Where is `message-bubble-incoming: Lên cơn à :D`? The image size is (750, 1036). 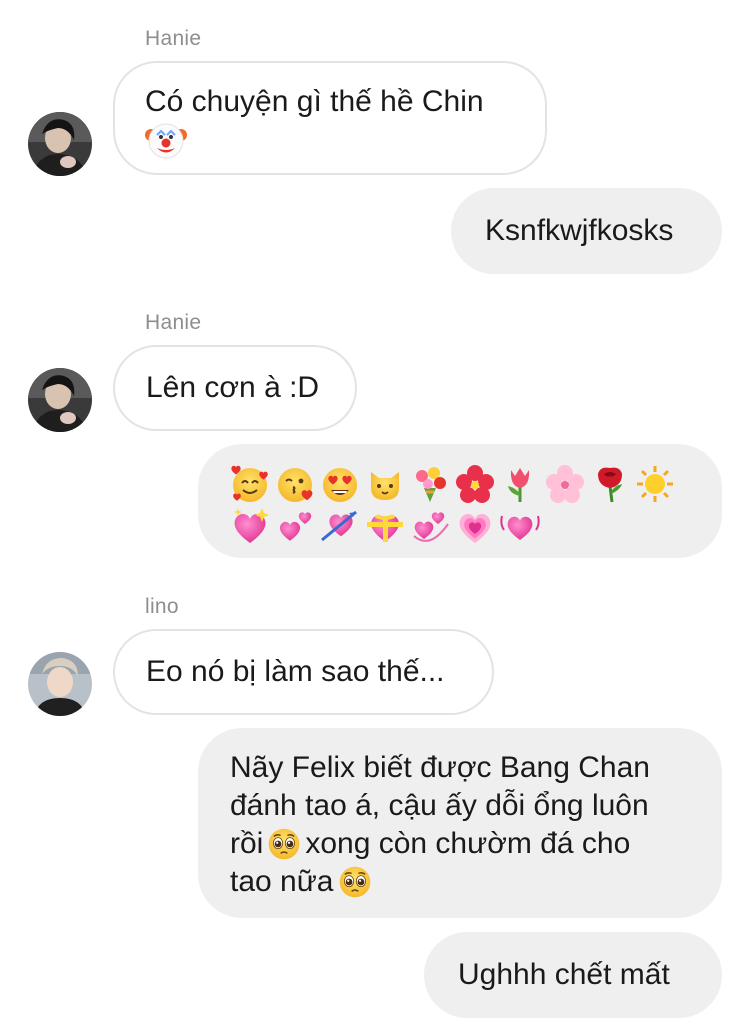 message-bubble-incoming: Lên cơn à :D is located at coordinates (235, 388).